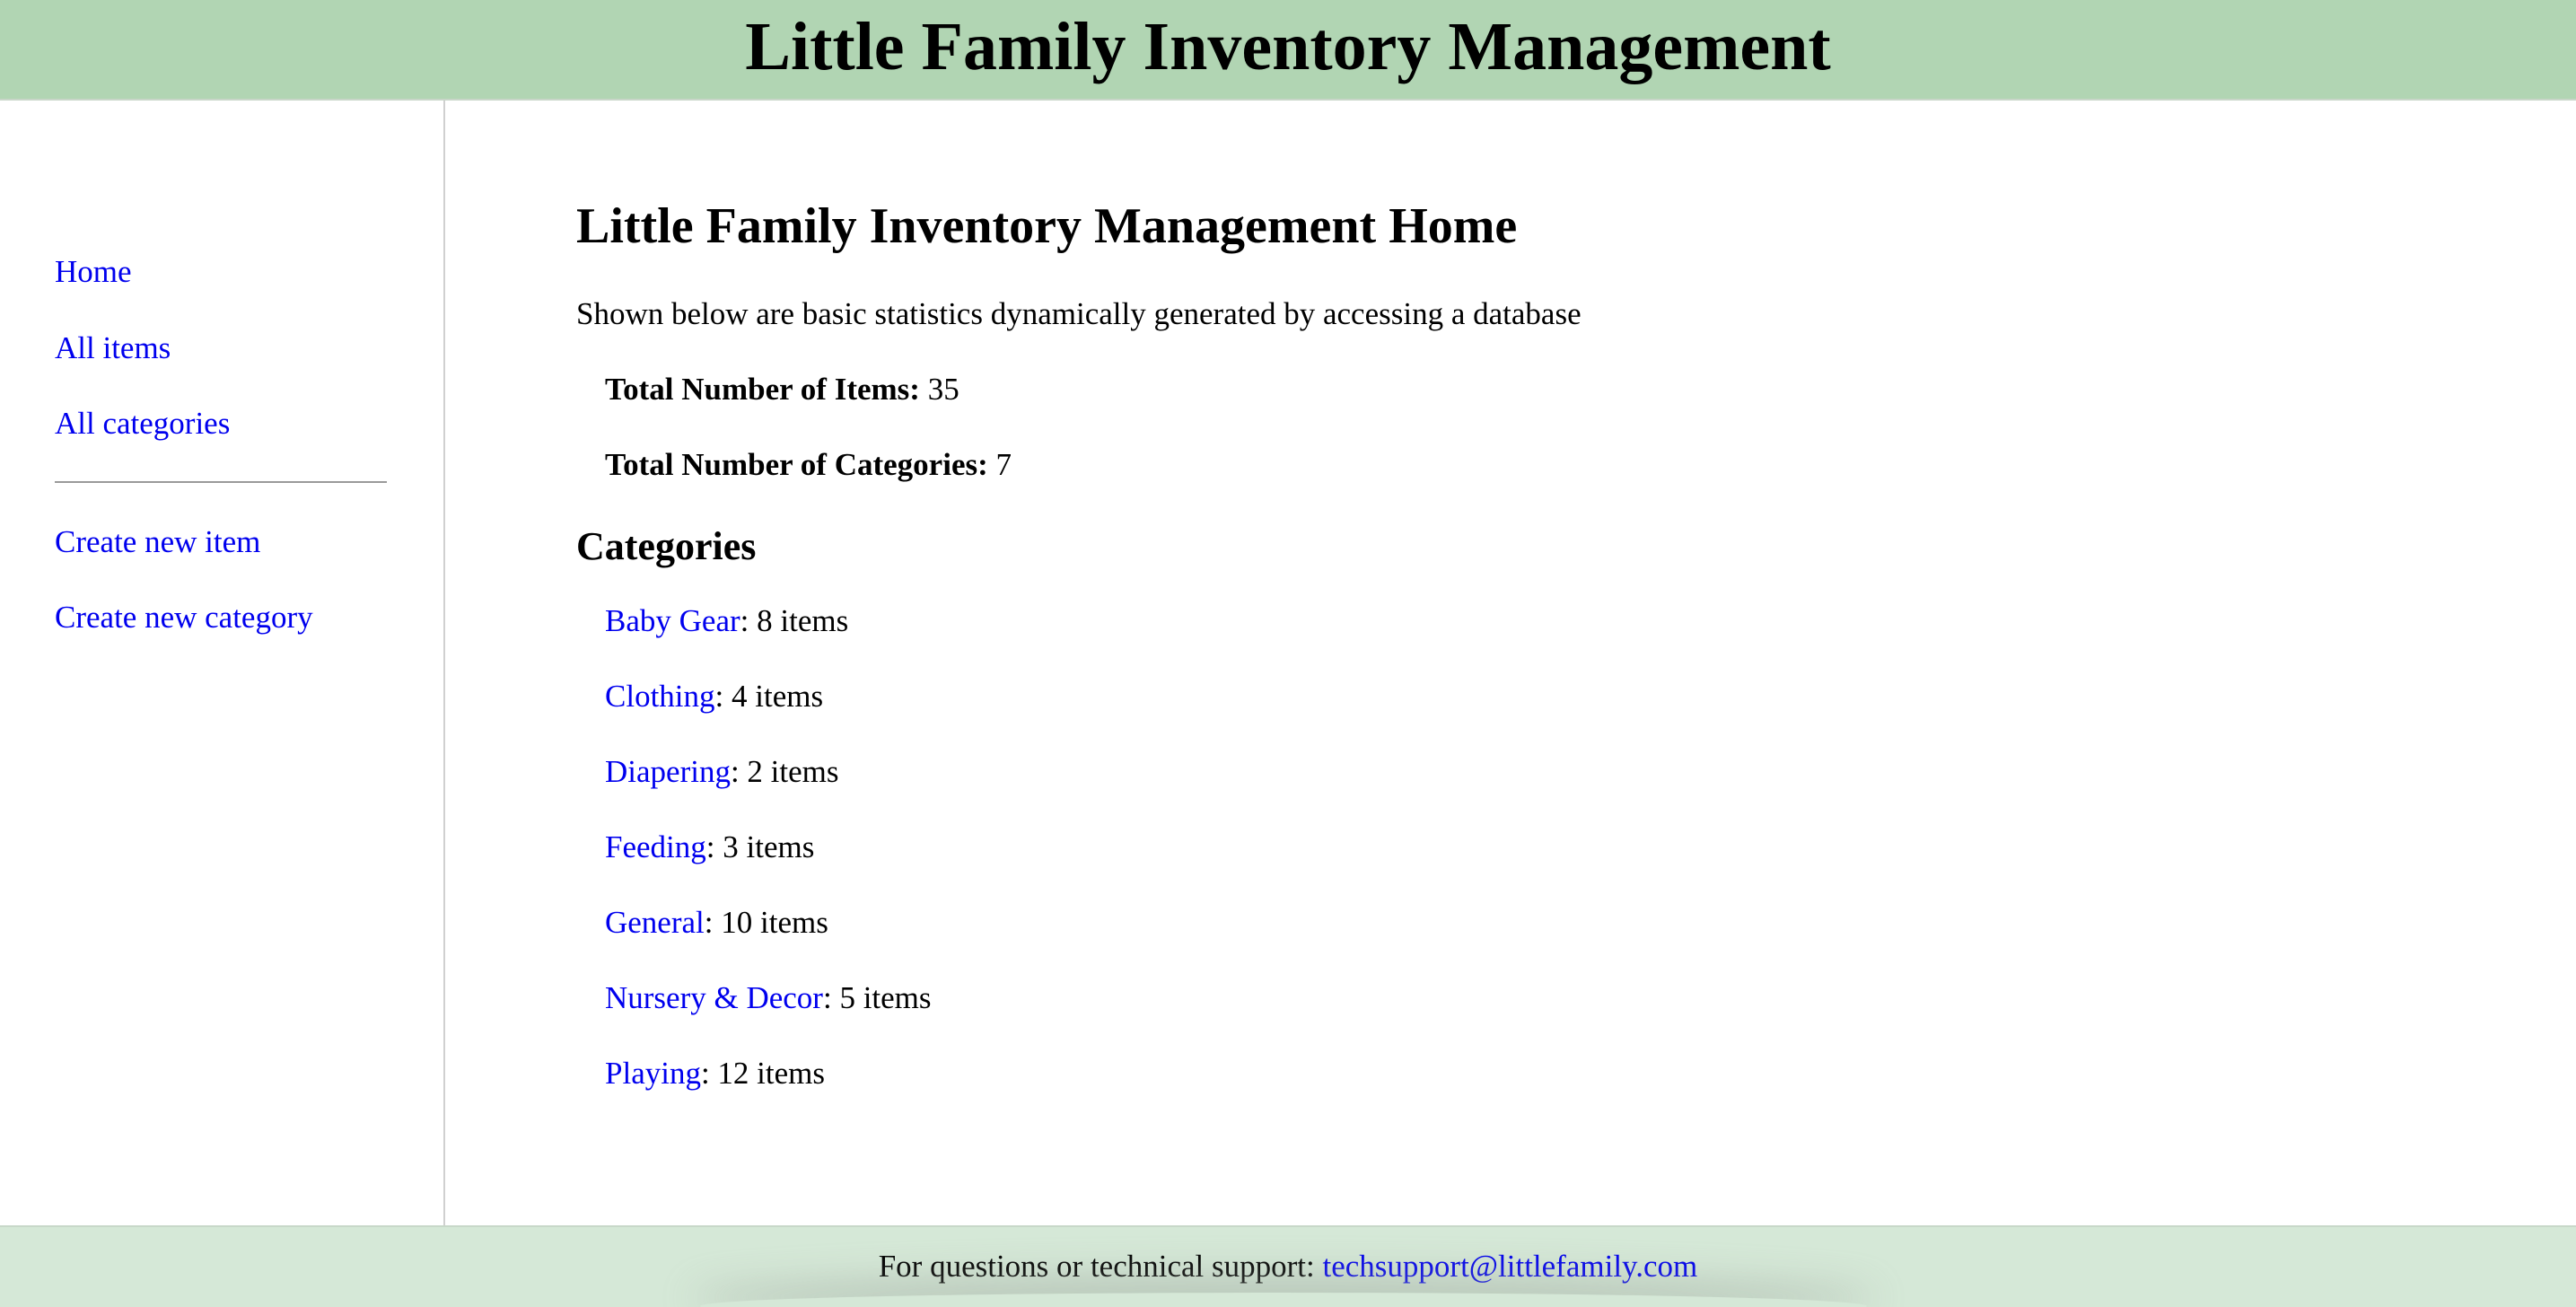 The image size is (2576, 1307). I want to click on categories-heading: Categories, so click(666, 546).